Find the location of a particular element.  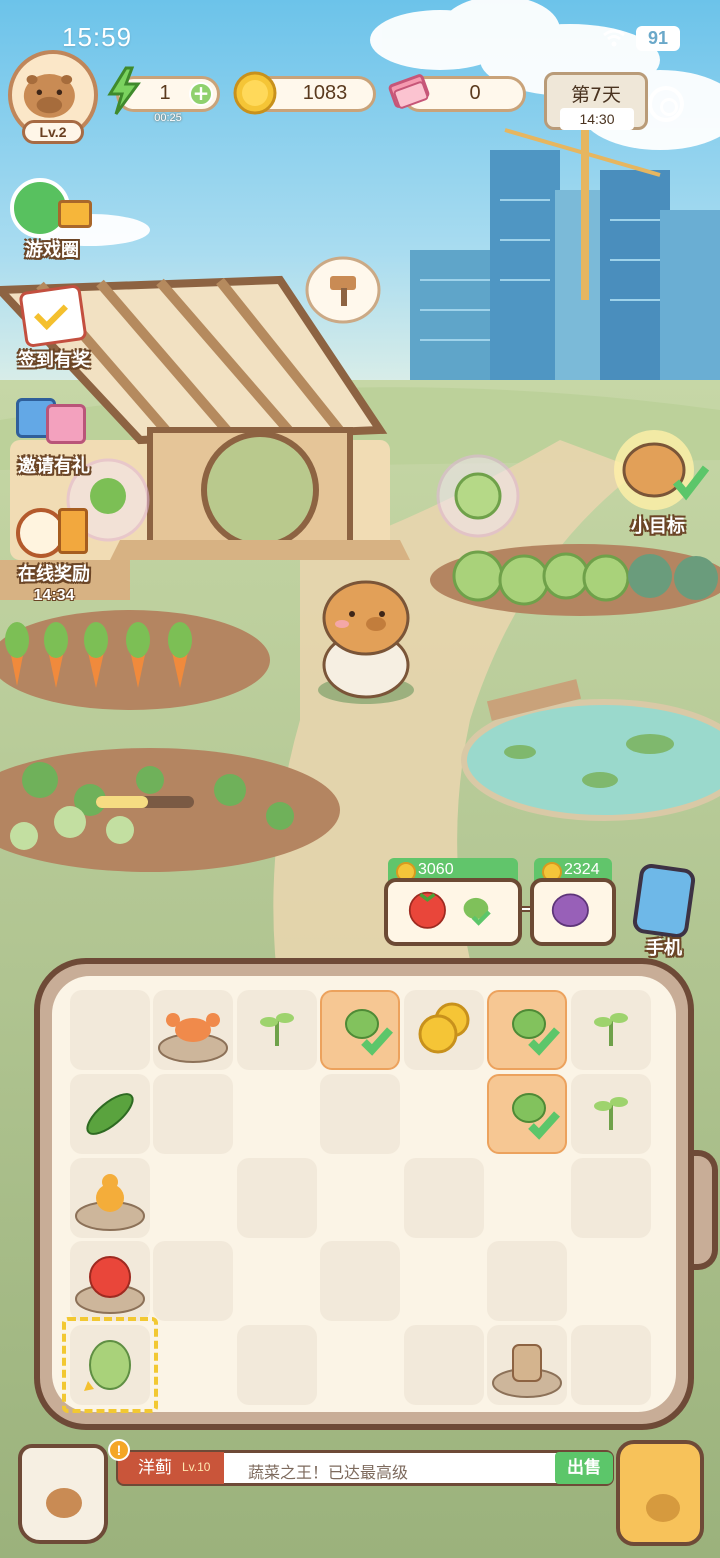

order-1-items is located at coordinates (449, 910).